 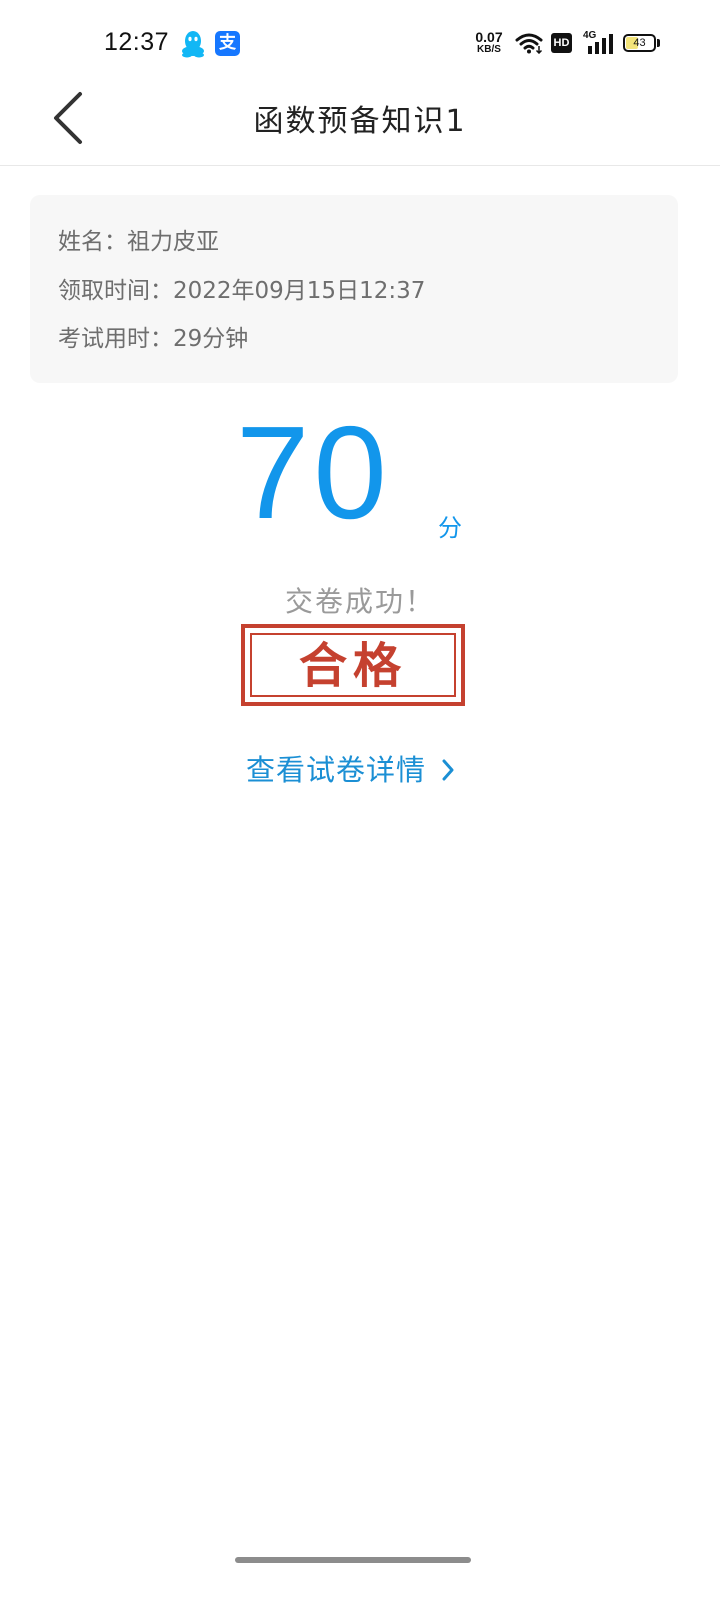 What do you see at coordinates (242, 291) in the screenshot?
I see `receive-time: 领取时间：2022年09月15日12:37` at bounding box center [242, 291].